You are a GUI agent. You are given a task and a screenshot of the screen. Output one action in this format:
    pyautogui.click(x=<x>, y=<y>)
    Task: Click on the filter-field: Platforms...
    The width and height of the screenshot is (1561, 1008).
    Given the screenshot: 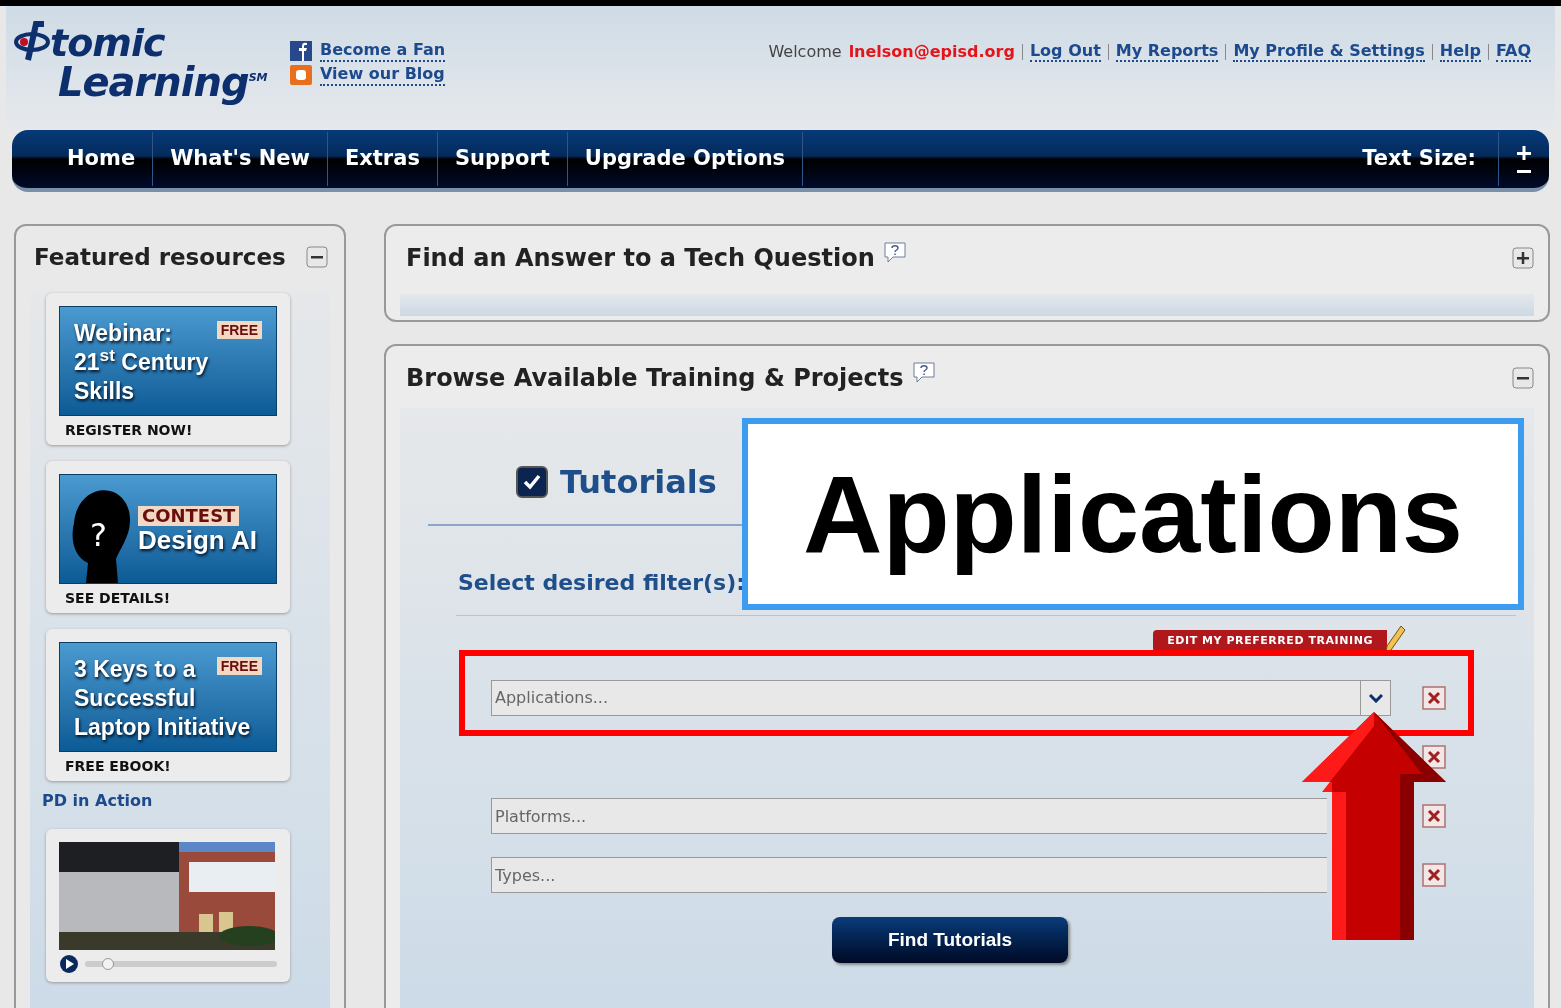 What is the action you would take?
    pyautogui.click(x=909, y=816)
    